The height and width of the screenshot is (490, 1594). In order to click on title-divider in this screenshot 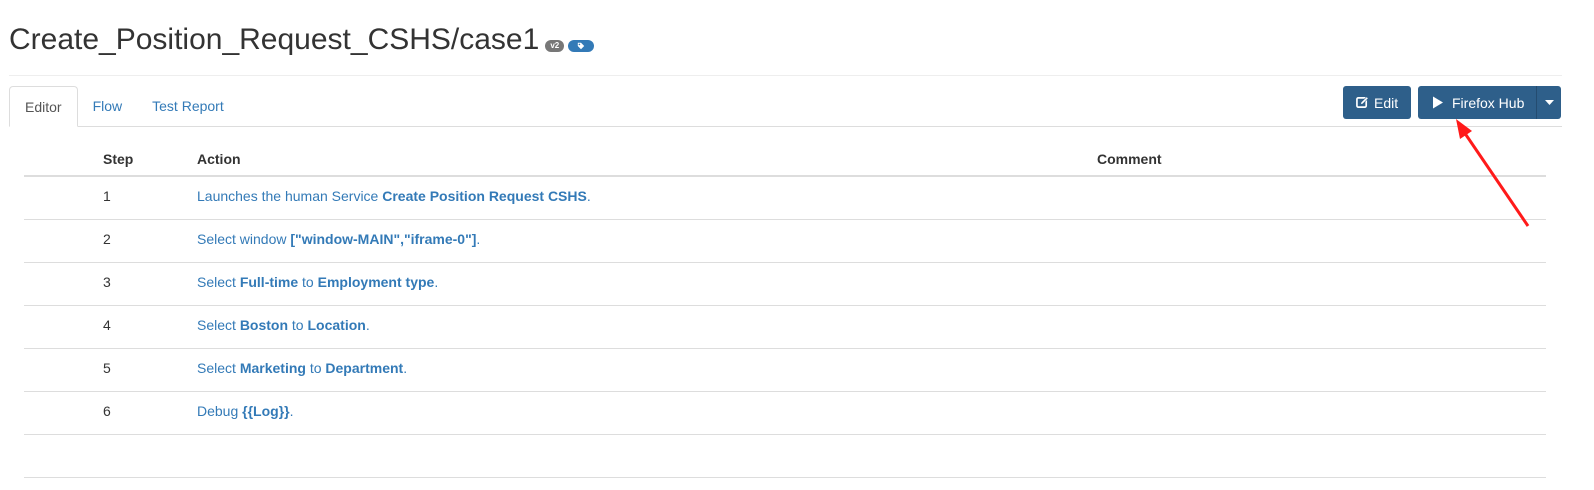, I will do `click(785, 75)`.